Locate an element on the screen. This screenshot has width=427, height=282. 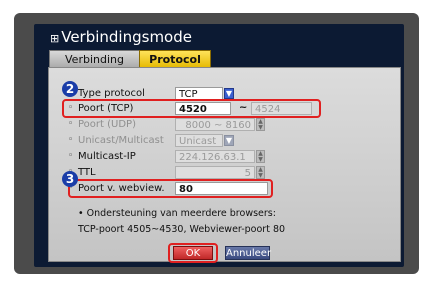
poort-udp-field: 8000 ~ 8160 is located at coordinates (215, 124).